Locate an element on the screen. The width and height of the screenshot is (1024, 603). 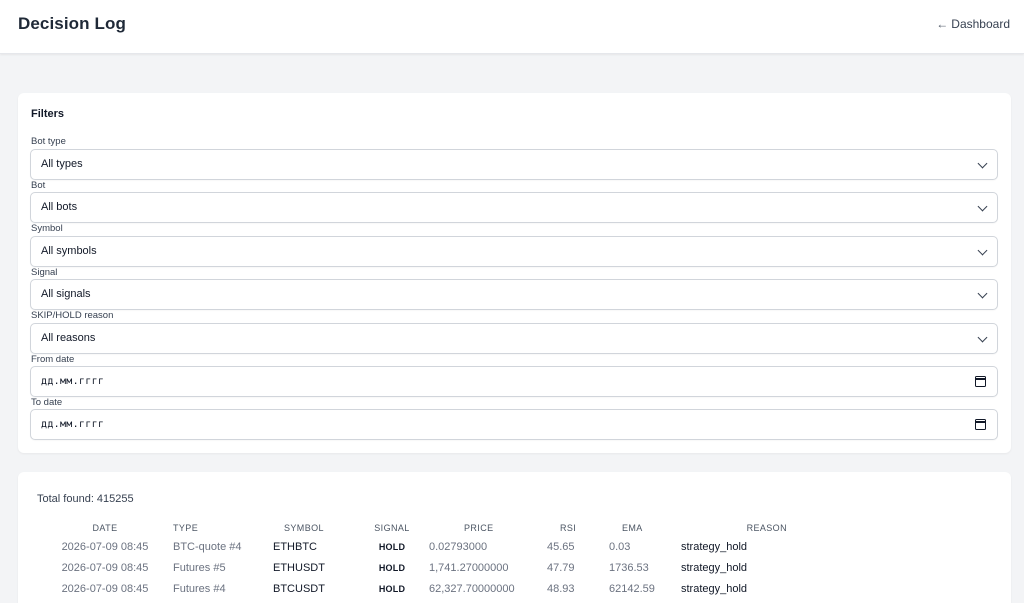
filters-title: Filters is located at coordinates (48, 114).